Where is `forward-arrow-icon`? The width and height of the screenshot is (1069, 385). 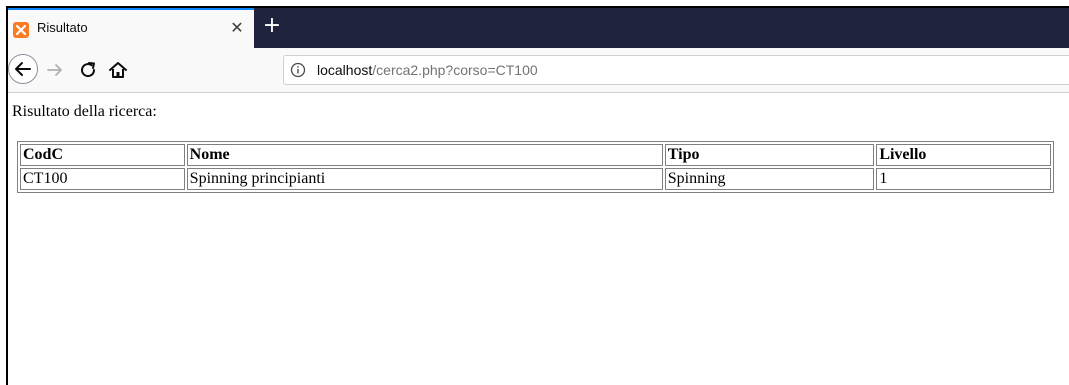
forward-arrow-icon is located at coordinates (54, 70).